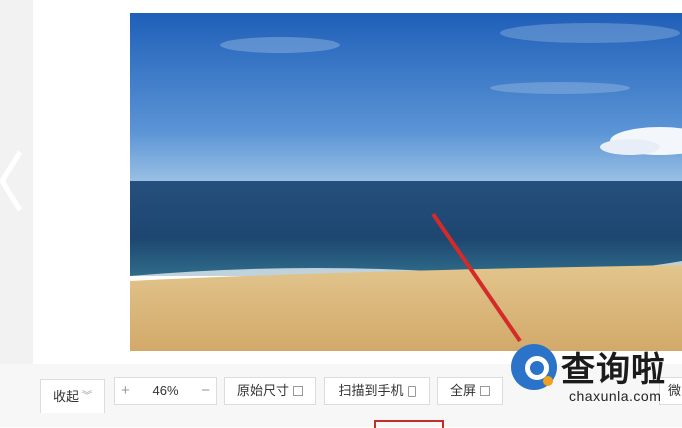  Describe the element at coordinates (205, 391) in the screenshot. I see `zoom-out-button: −` at that location.